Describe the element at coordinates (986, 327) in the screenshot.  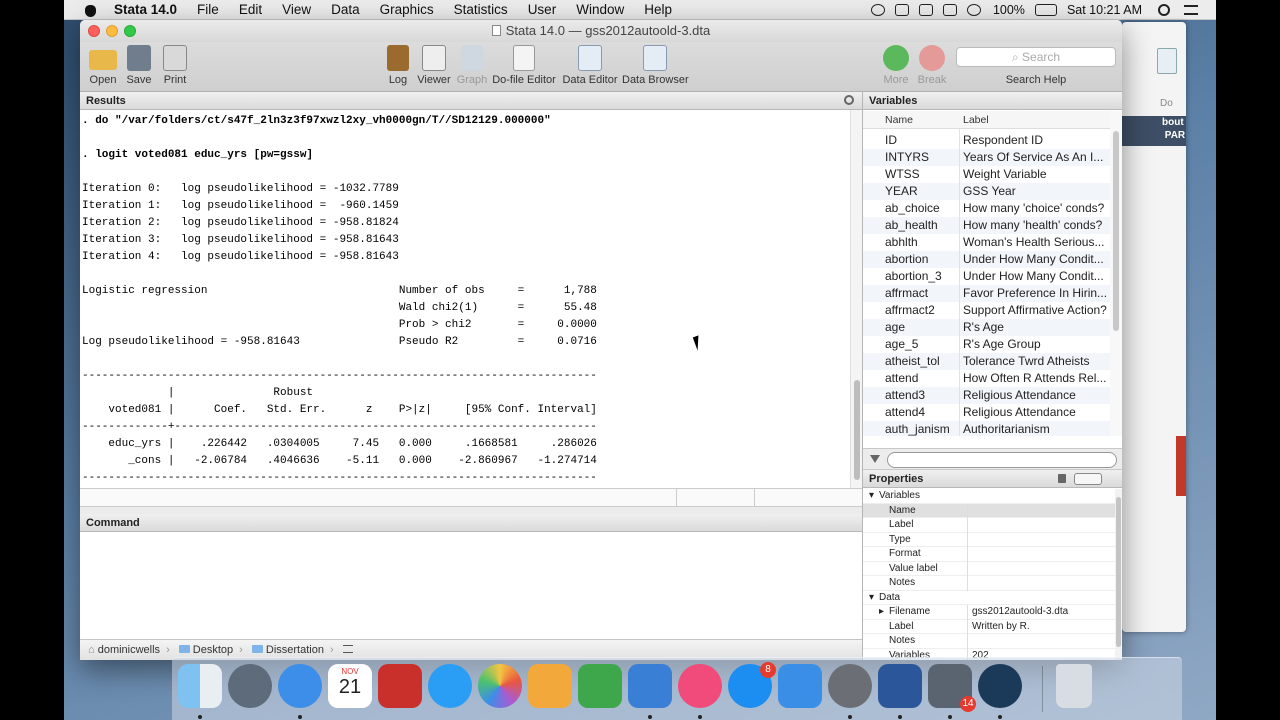
I see `variable-row: age R's Age` at that location.